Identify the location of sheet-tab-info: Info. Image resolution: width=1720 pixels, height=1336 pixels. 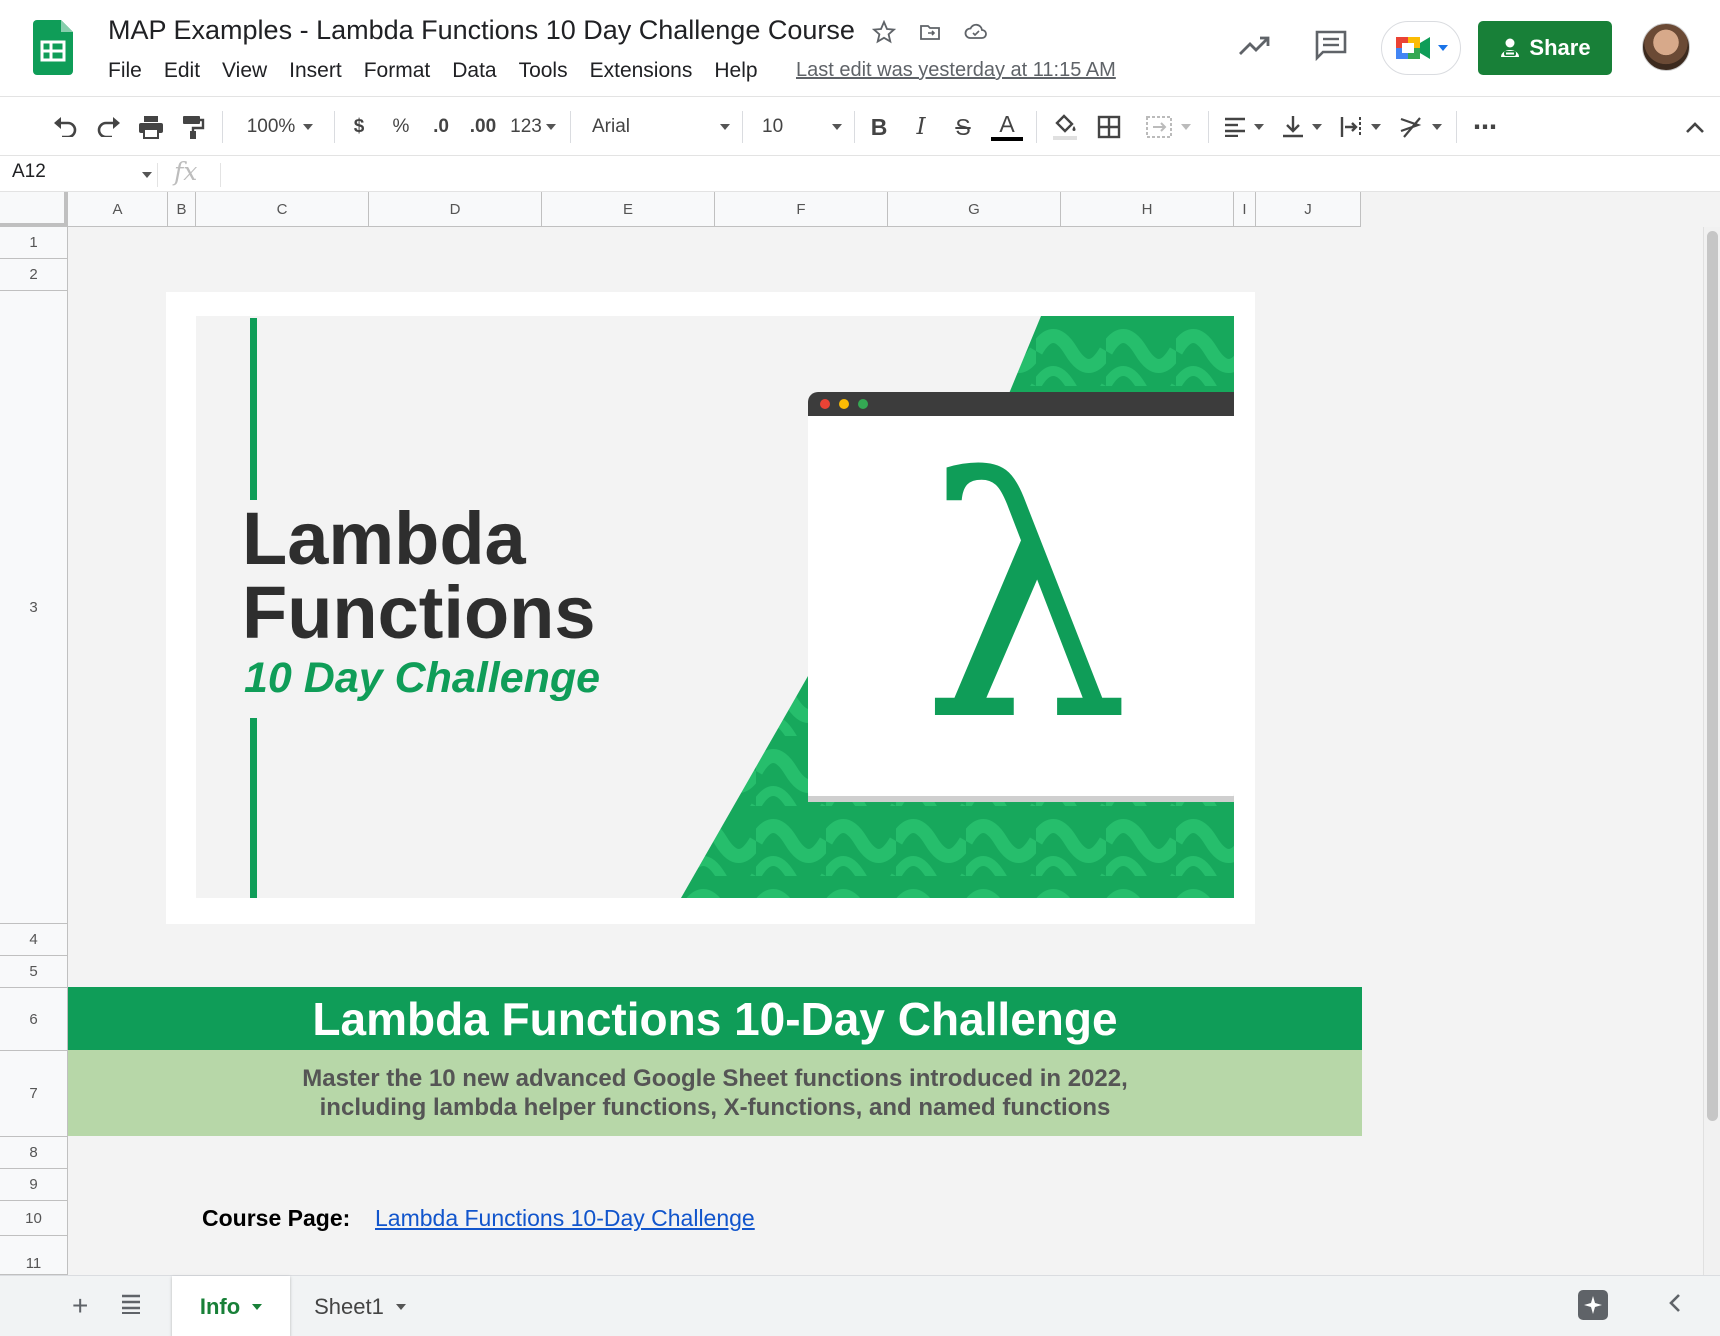
(231, 1306).